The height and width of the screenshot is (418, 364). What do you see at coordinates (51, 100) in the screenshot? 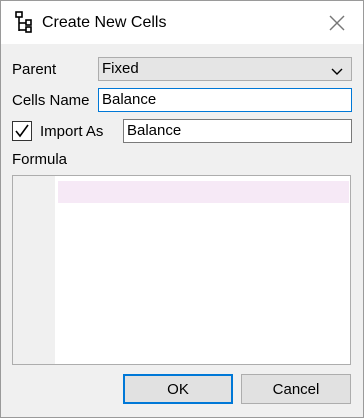
I see `cells-name-label: Cells Name` at bounding box center [51, 100].